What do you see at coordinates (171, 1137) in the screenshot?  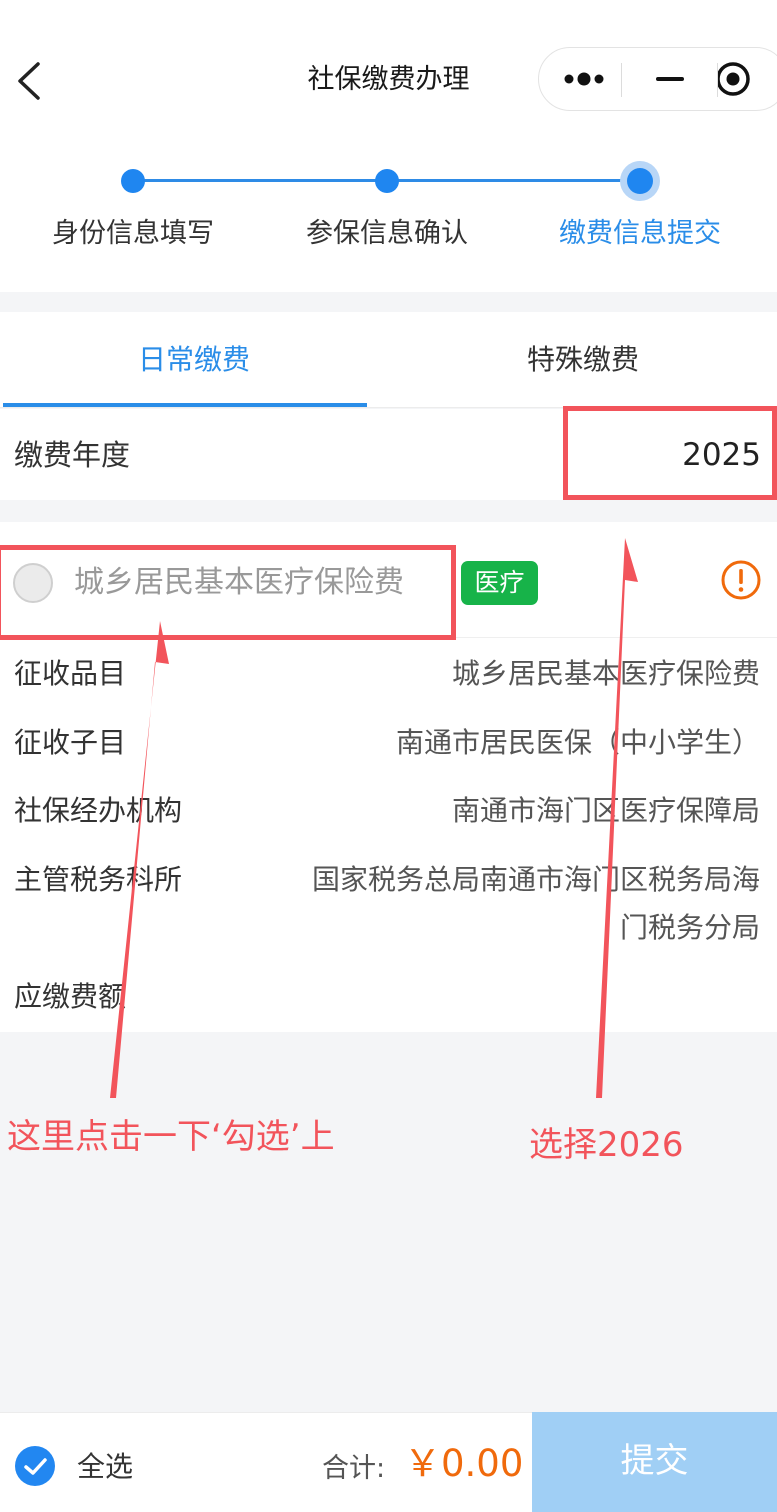 I see `annotation-text-left: 这里点击一下‘勾选’上` at bounding box center [171, 1137].